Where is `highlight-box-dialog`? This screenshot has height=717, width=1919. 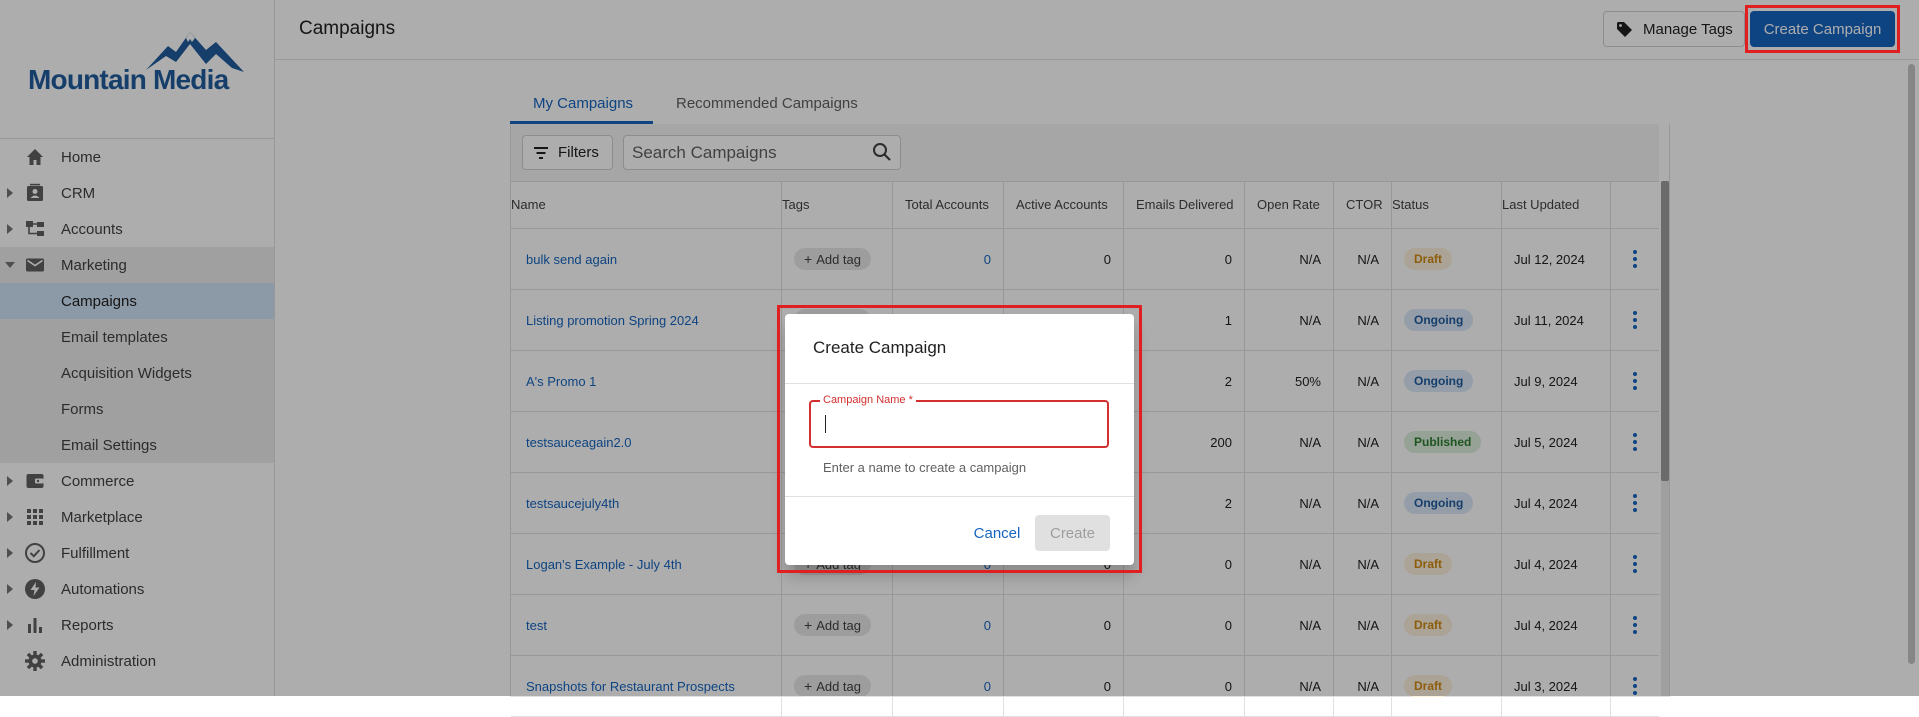
highlight-box-dialog is located at coordinates (959, 439).